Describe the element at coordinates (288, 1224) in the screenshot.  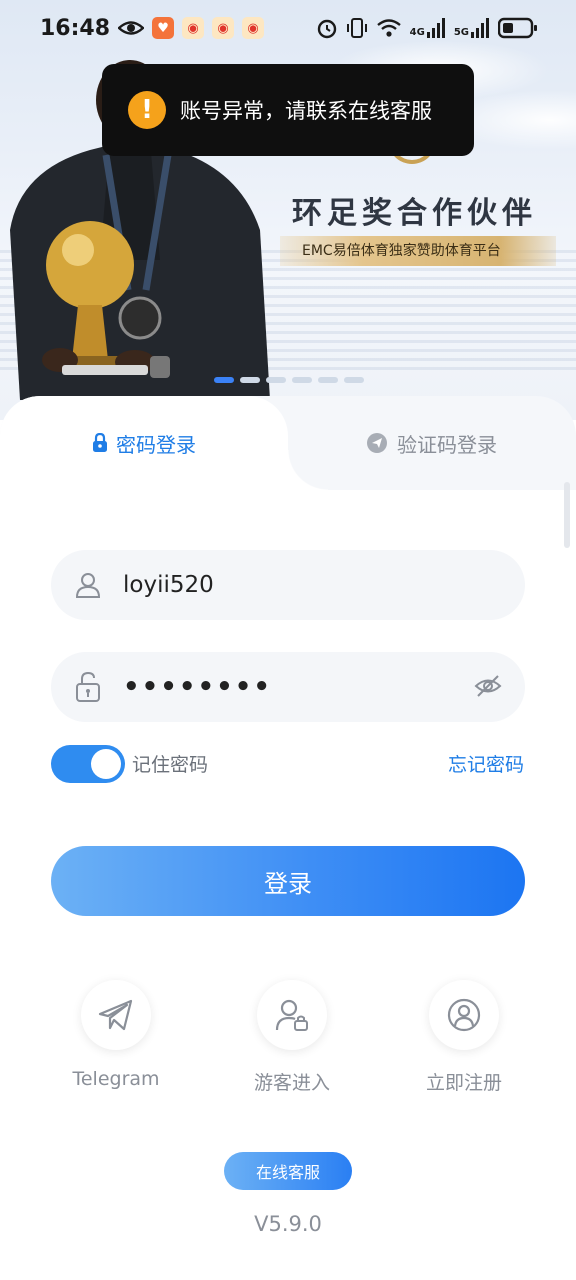
I see `app-version: V5.9.0` at that location.